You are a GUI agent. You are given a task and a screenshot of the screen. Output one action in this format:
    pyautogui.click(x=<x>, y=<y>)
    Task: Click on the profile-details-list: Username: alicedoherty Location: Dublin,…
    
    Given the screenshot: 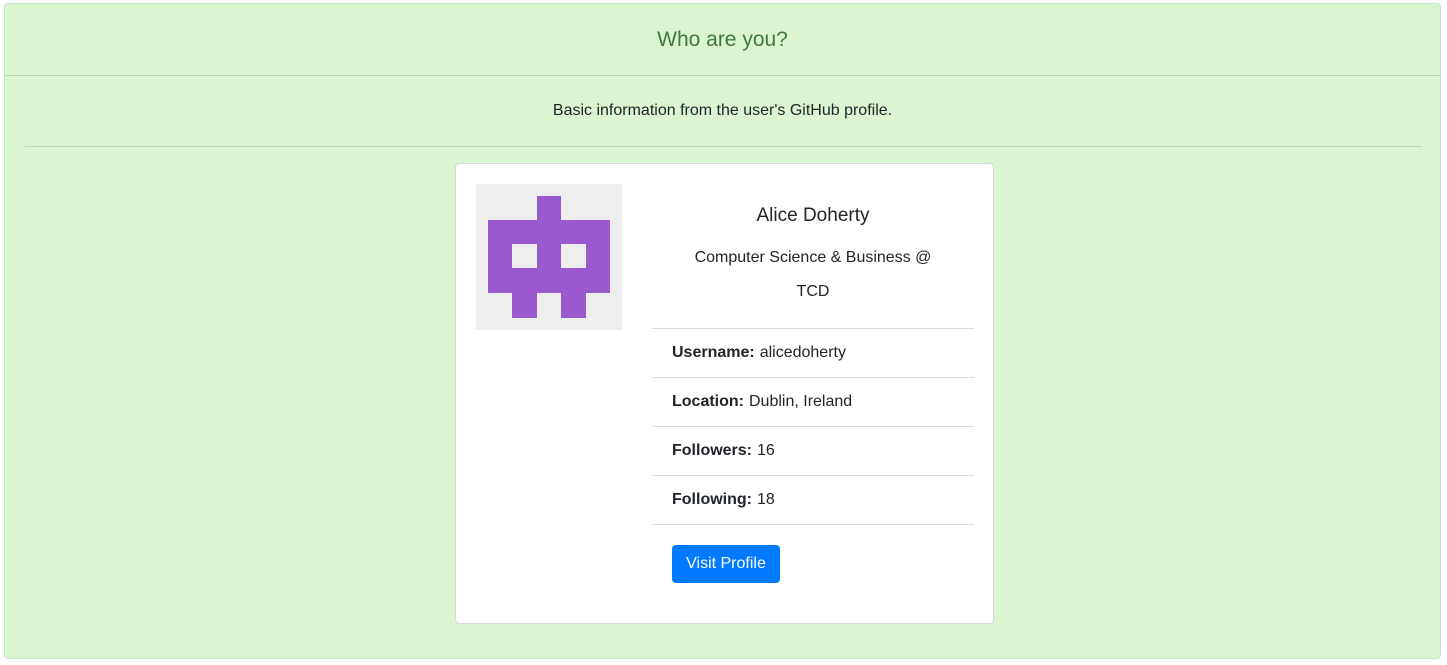 What is the action you would take?
    pyautogui.click(x=813, y=426)
    